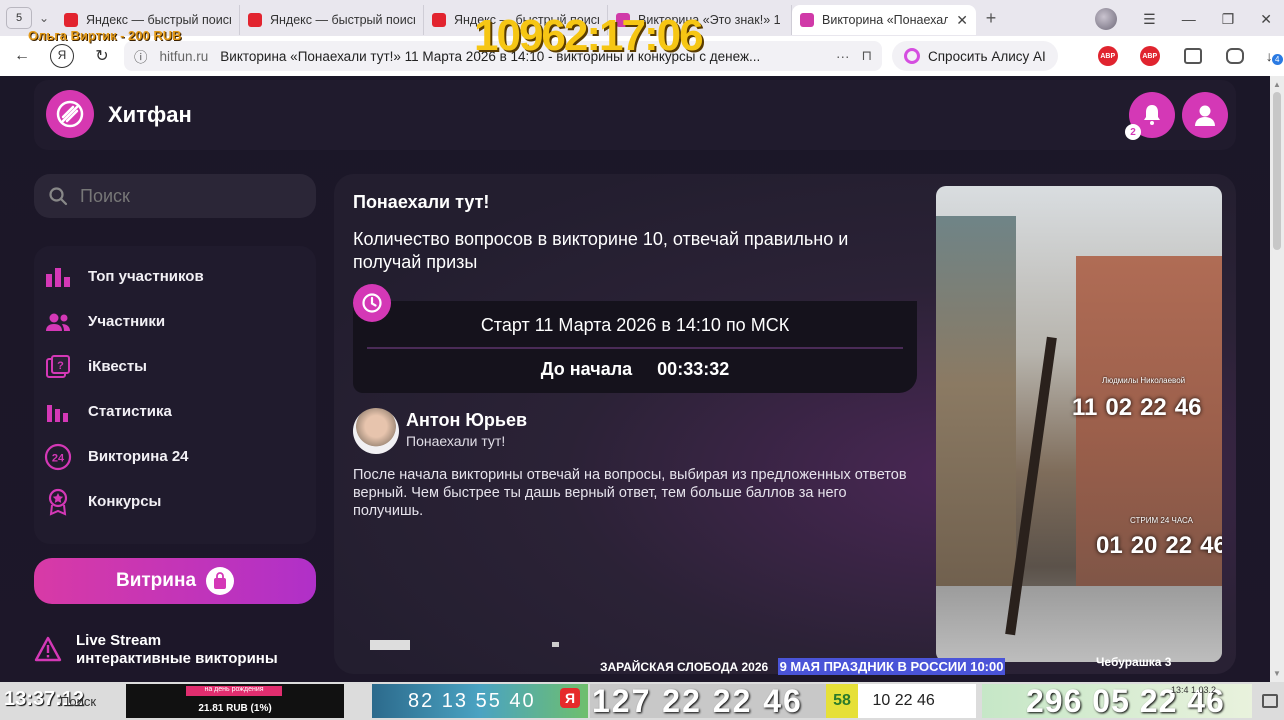  Describe the element at coordinates (1117, 701) in the screenshot. I see `right-counter-overlay: 296 05 22 46 13:4 1.03.2` at that location.